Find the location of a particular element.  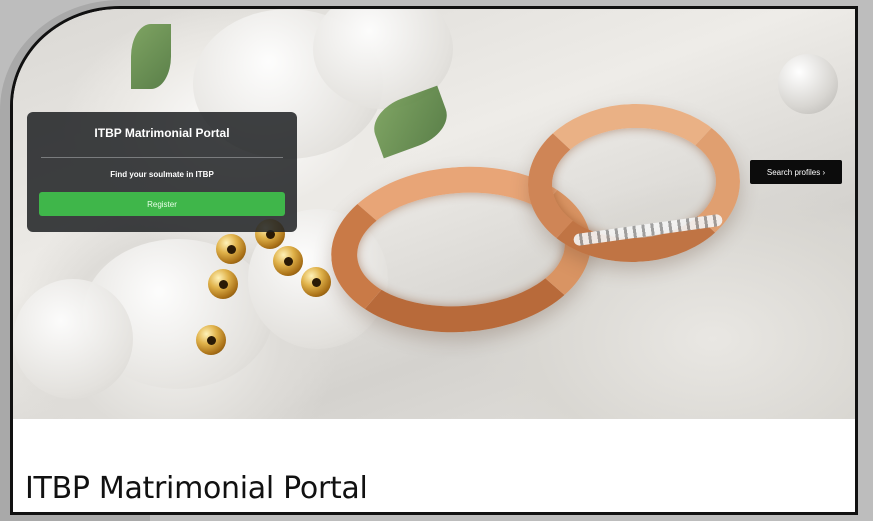

leaf-decoration is located at coordinates (151, 56).